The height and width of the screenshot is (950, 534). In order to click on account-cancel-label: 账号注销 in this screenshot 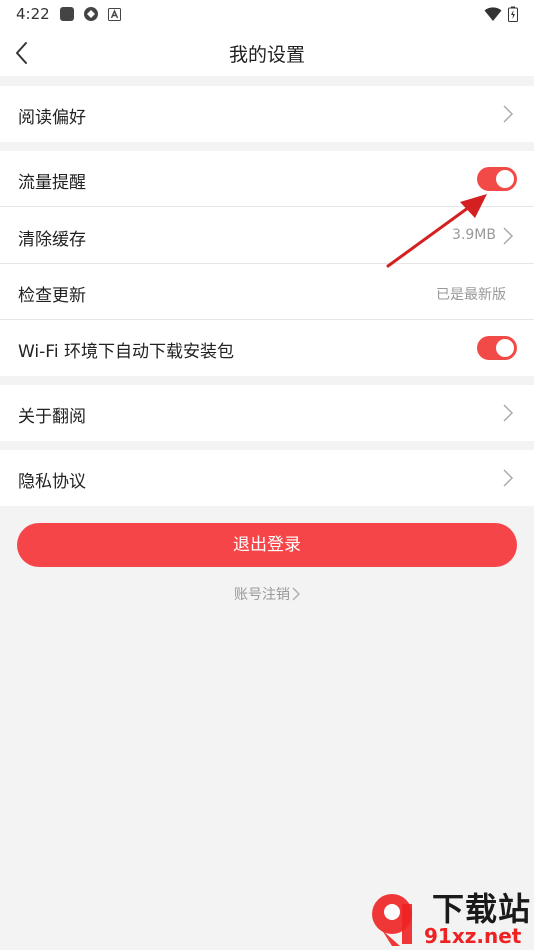, I will do `click(262, 595)`.